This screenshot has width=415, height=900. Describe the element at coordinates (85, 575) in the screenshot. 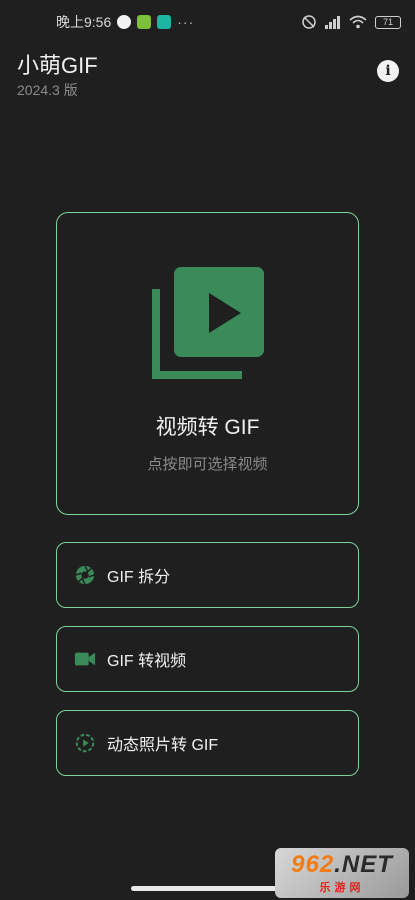

I see `aperture-icon` at that location.